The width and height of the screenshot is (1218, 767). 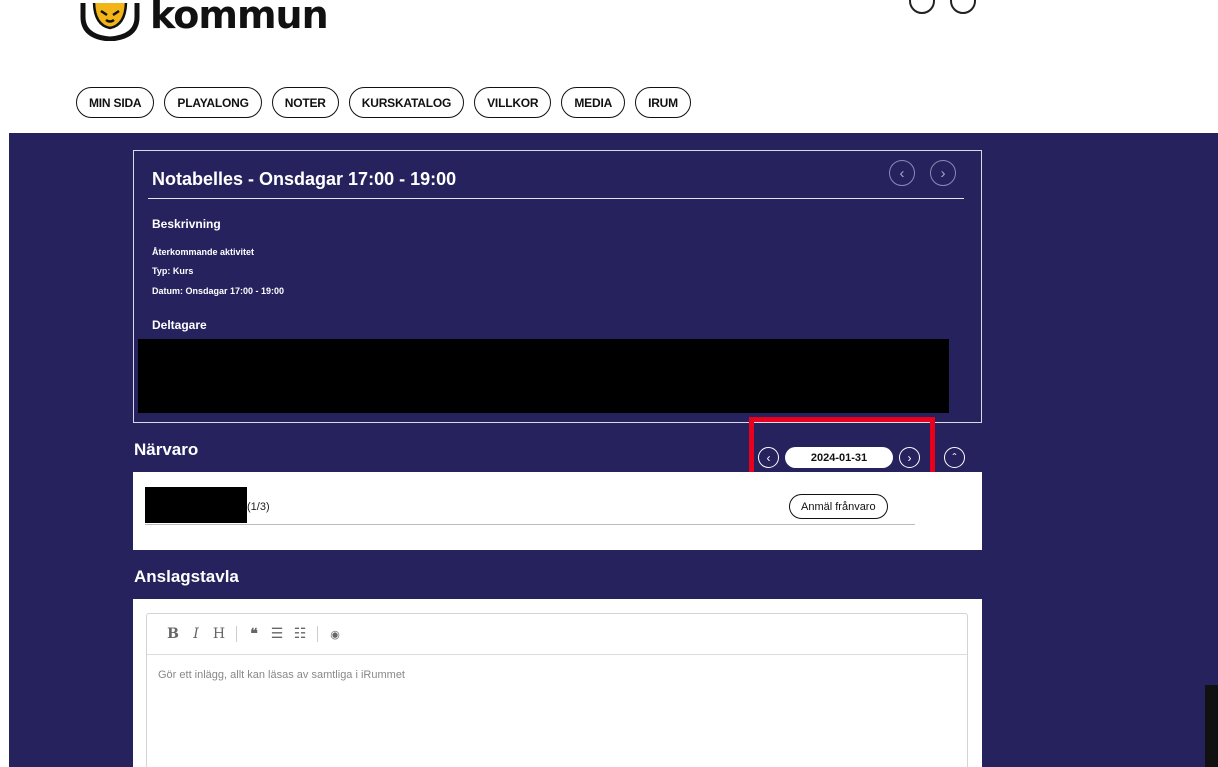 I want to click on lion-logo-icon, so click(x=110, y=22).